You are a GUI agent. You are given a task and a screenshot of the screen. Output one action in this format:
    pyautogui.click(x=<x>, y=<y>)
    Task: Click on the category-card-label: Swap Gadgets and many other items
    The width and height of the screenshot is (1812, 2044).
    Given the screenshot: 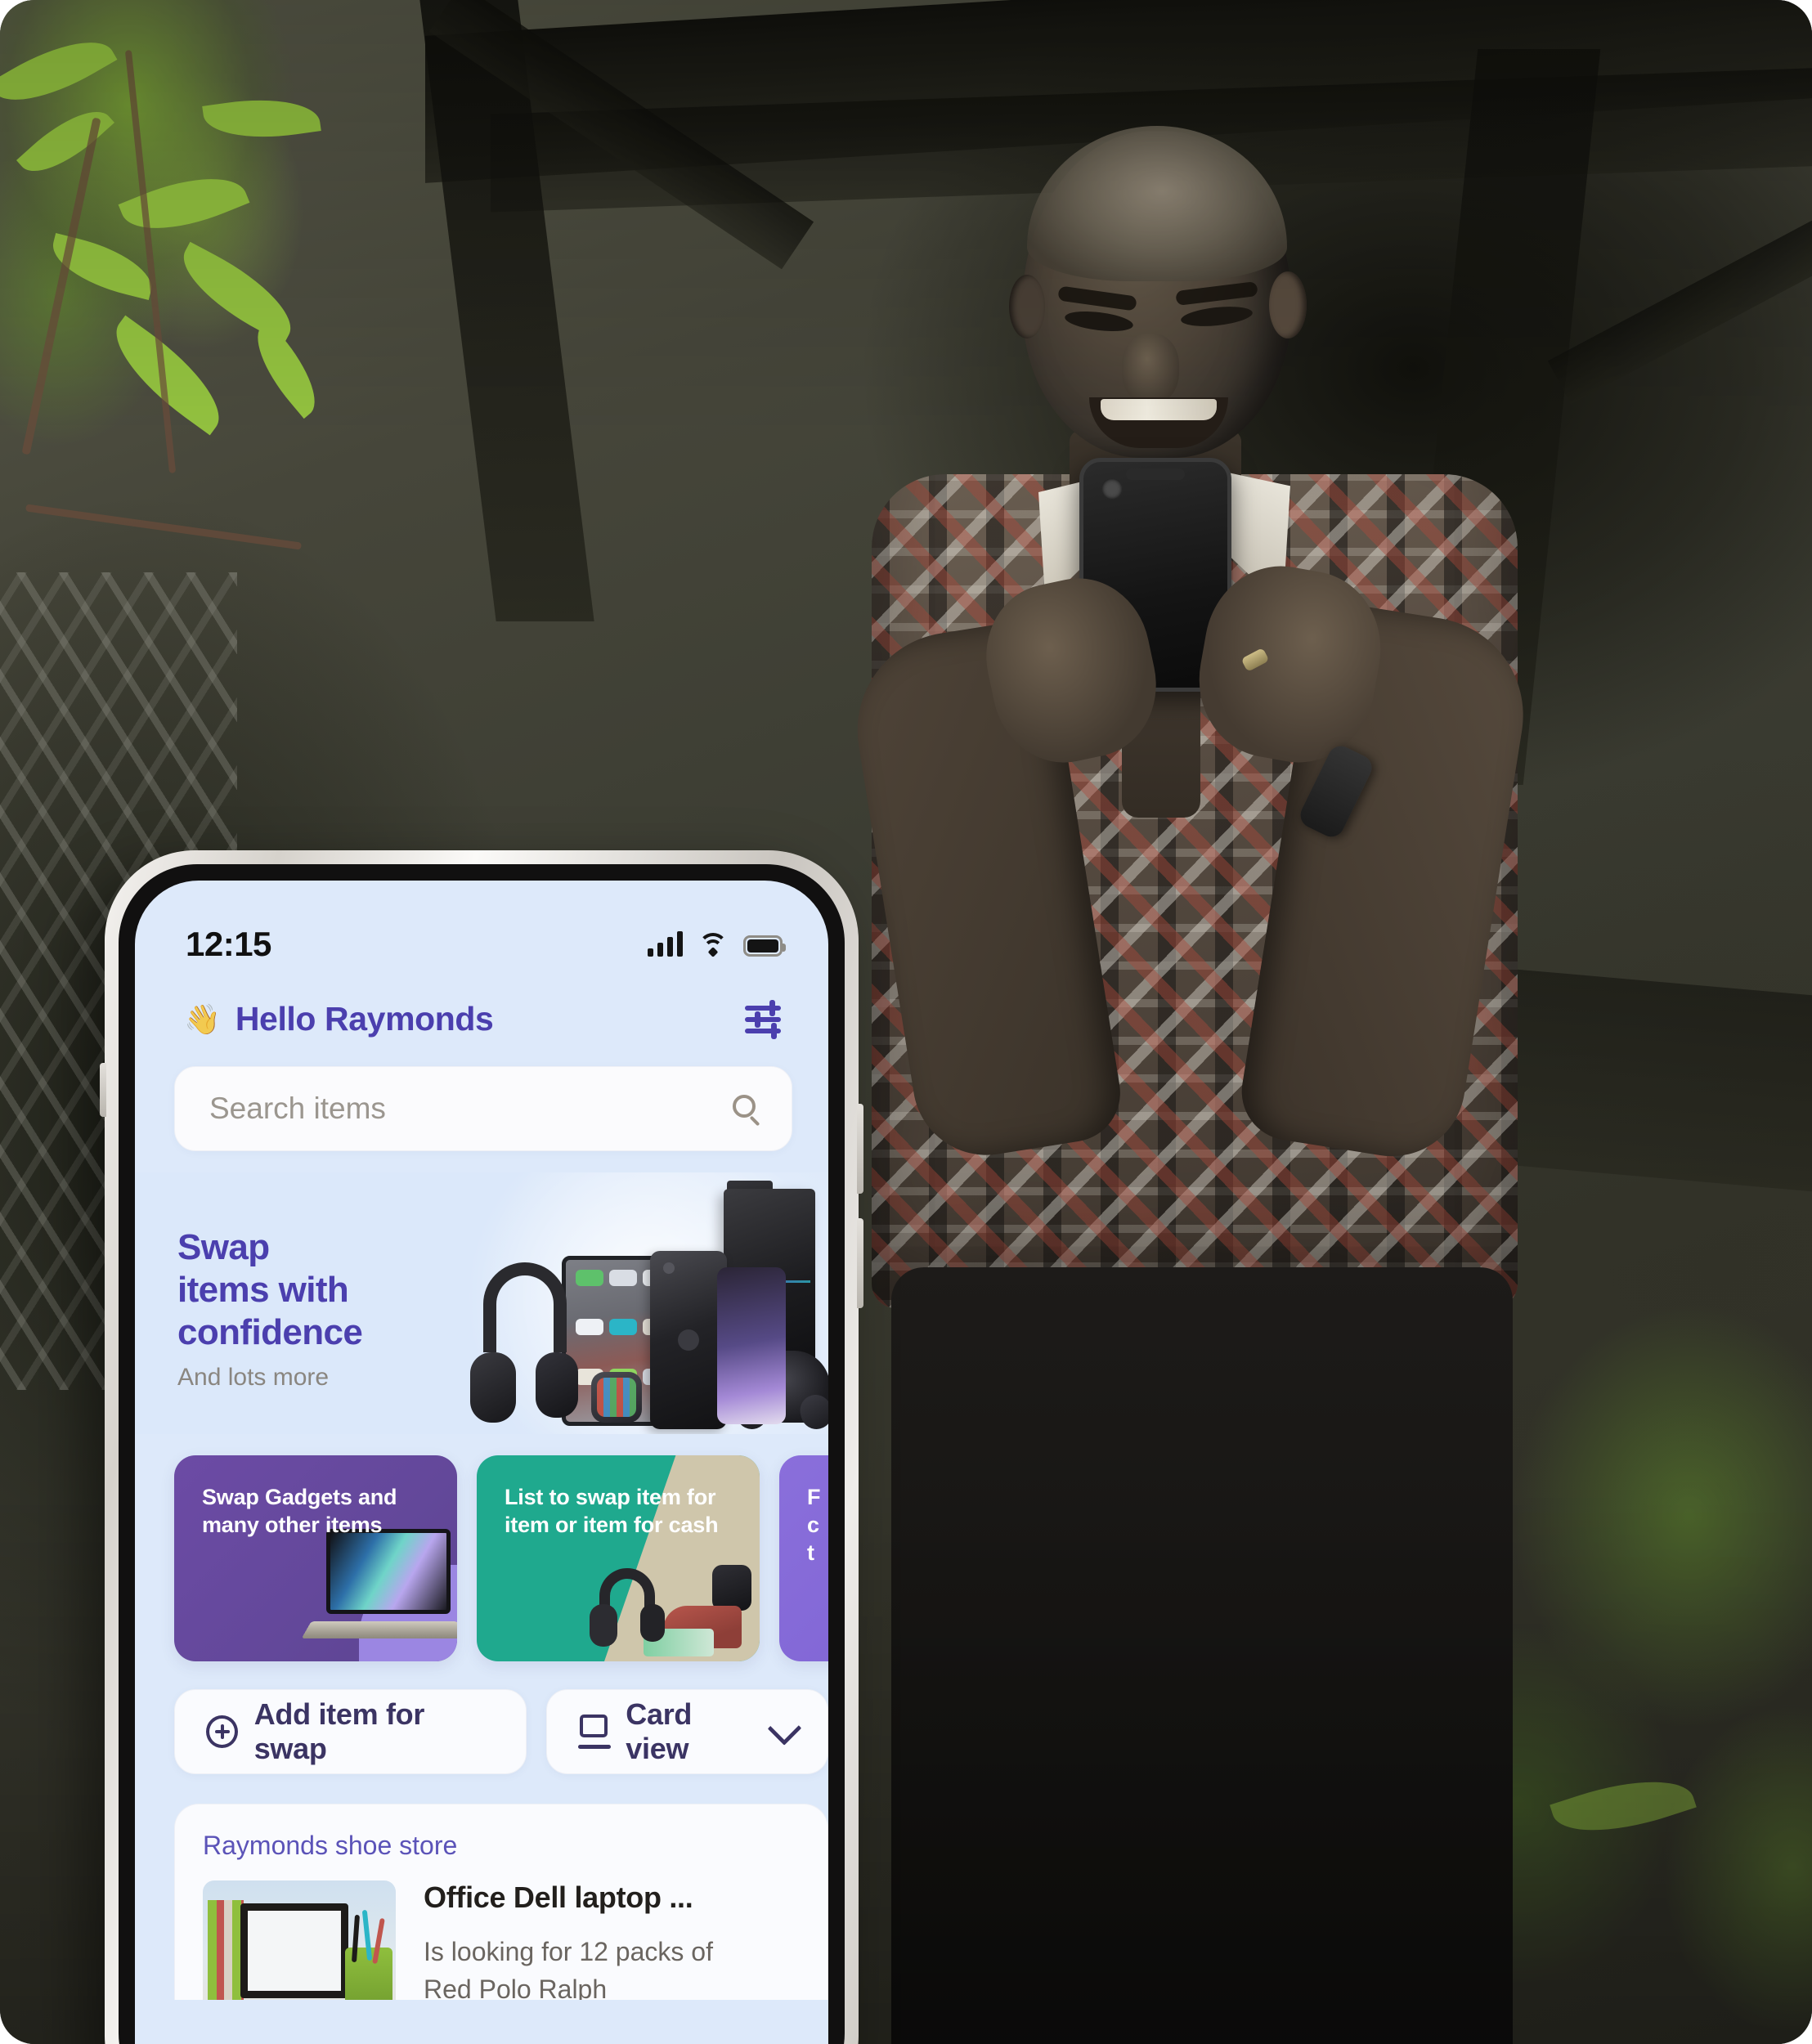 What is the action you would take?
    pyautogui.click(x=299, y=1512)
    